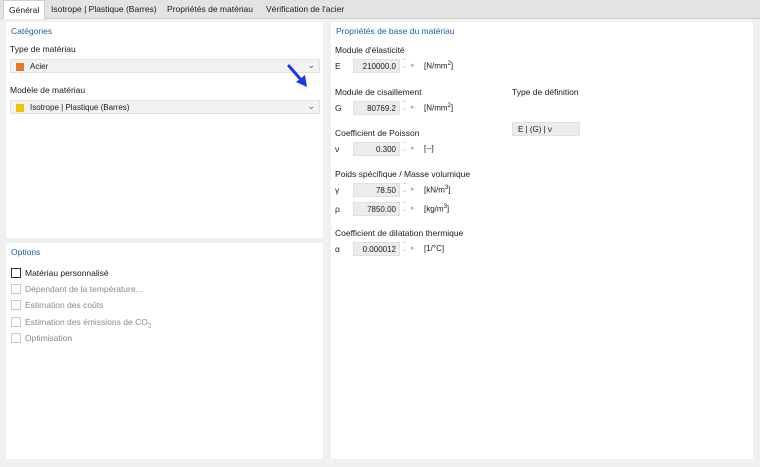 The image size is (760, 467). What do you see at coordinates (403, 174) in the screenshot?
I see `weight-heading: Poids spécifique / Masse volumique` at bounding box center [403, 174].